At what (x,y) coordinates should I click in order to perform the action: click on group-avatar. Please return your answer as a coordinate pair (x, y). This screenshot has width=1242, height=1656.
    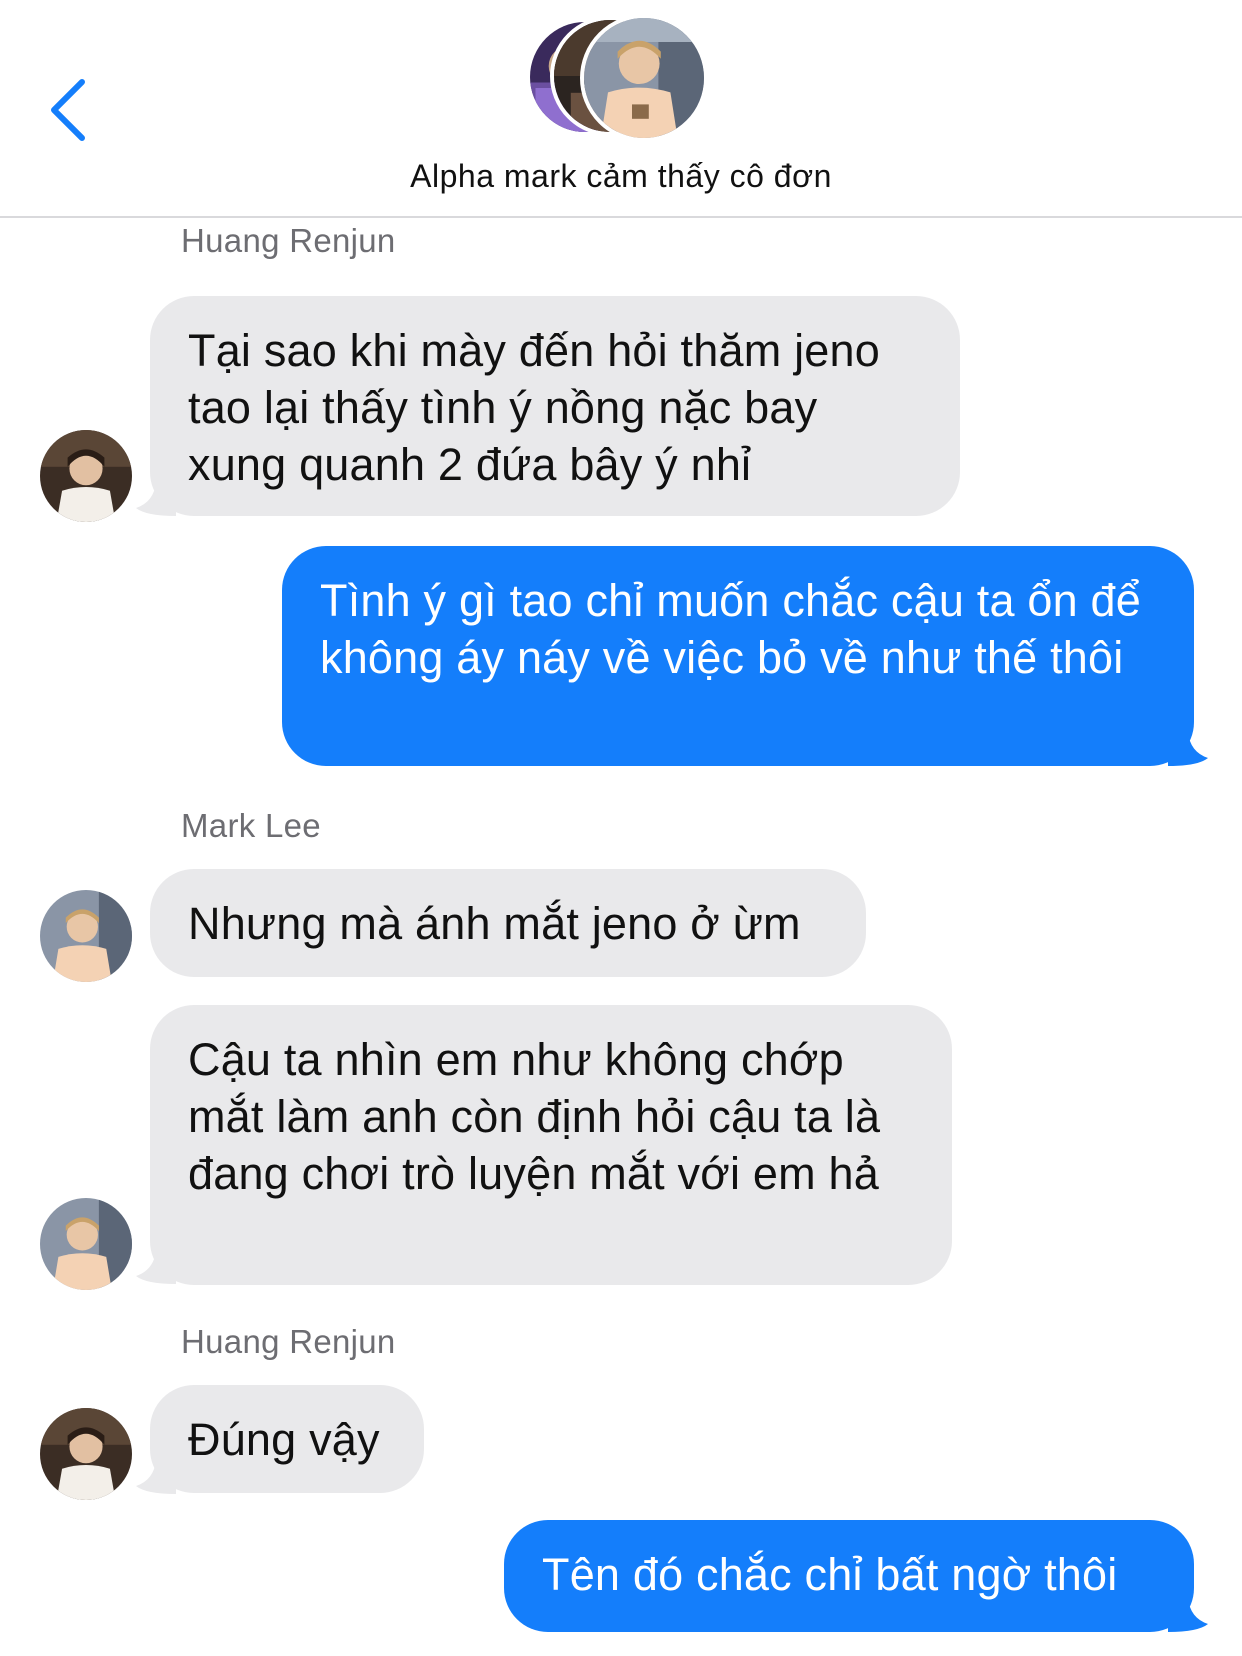
    Looking at the image, I should click on (621, 78).